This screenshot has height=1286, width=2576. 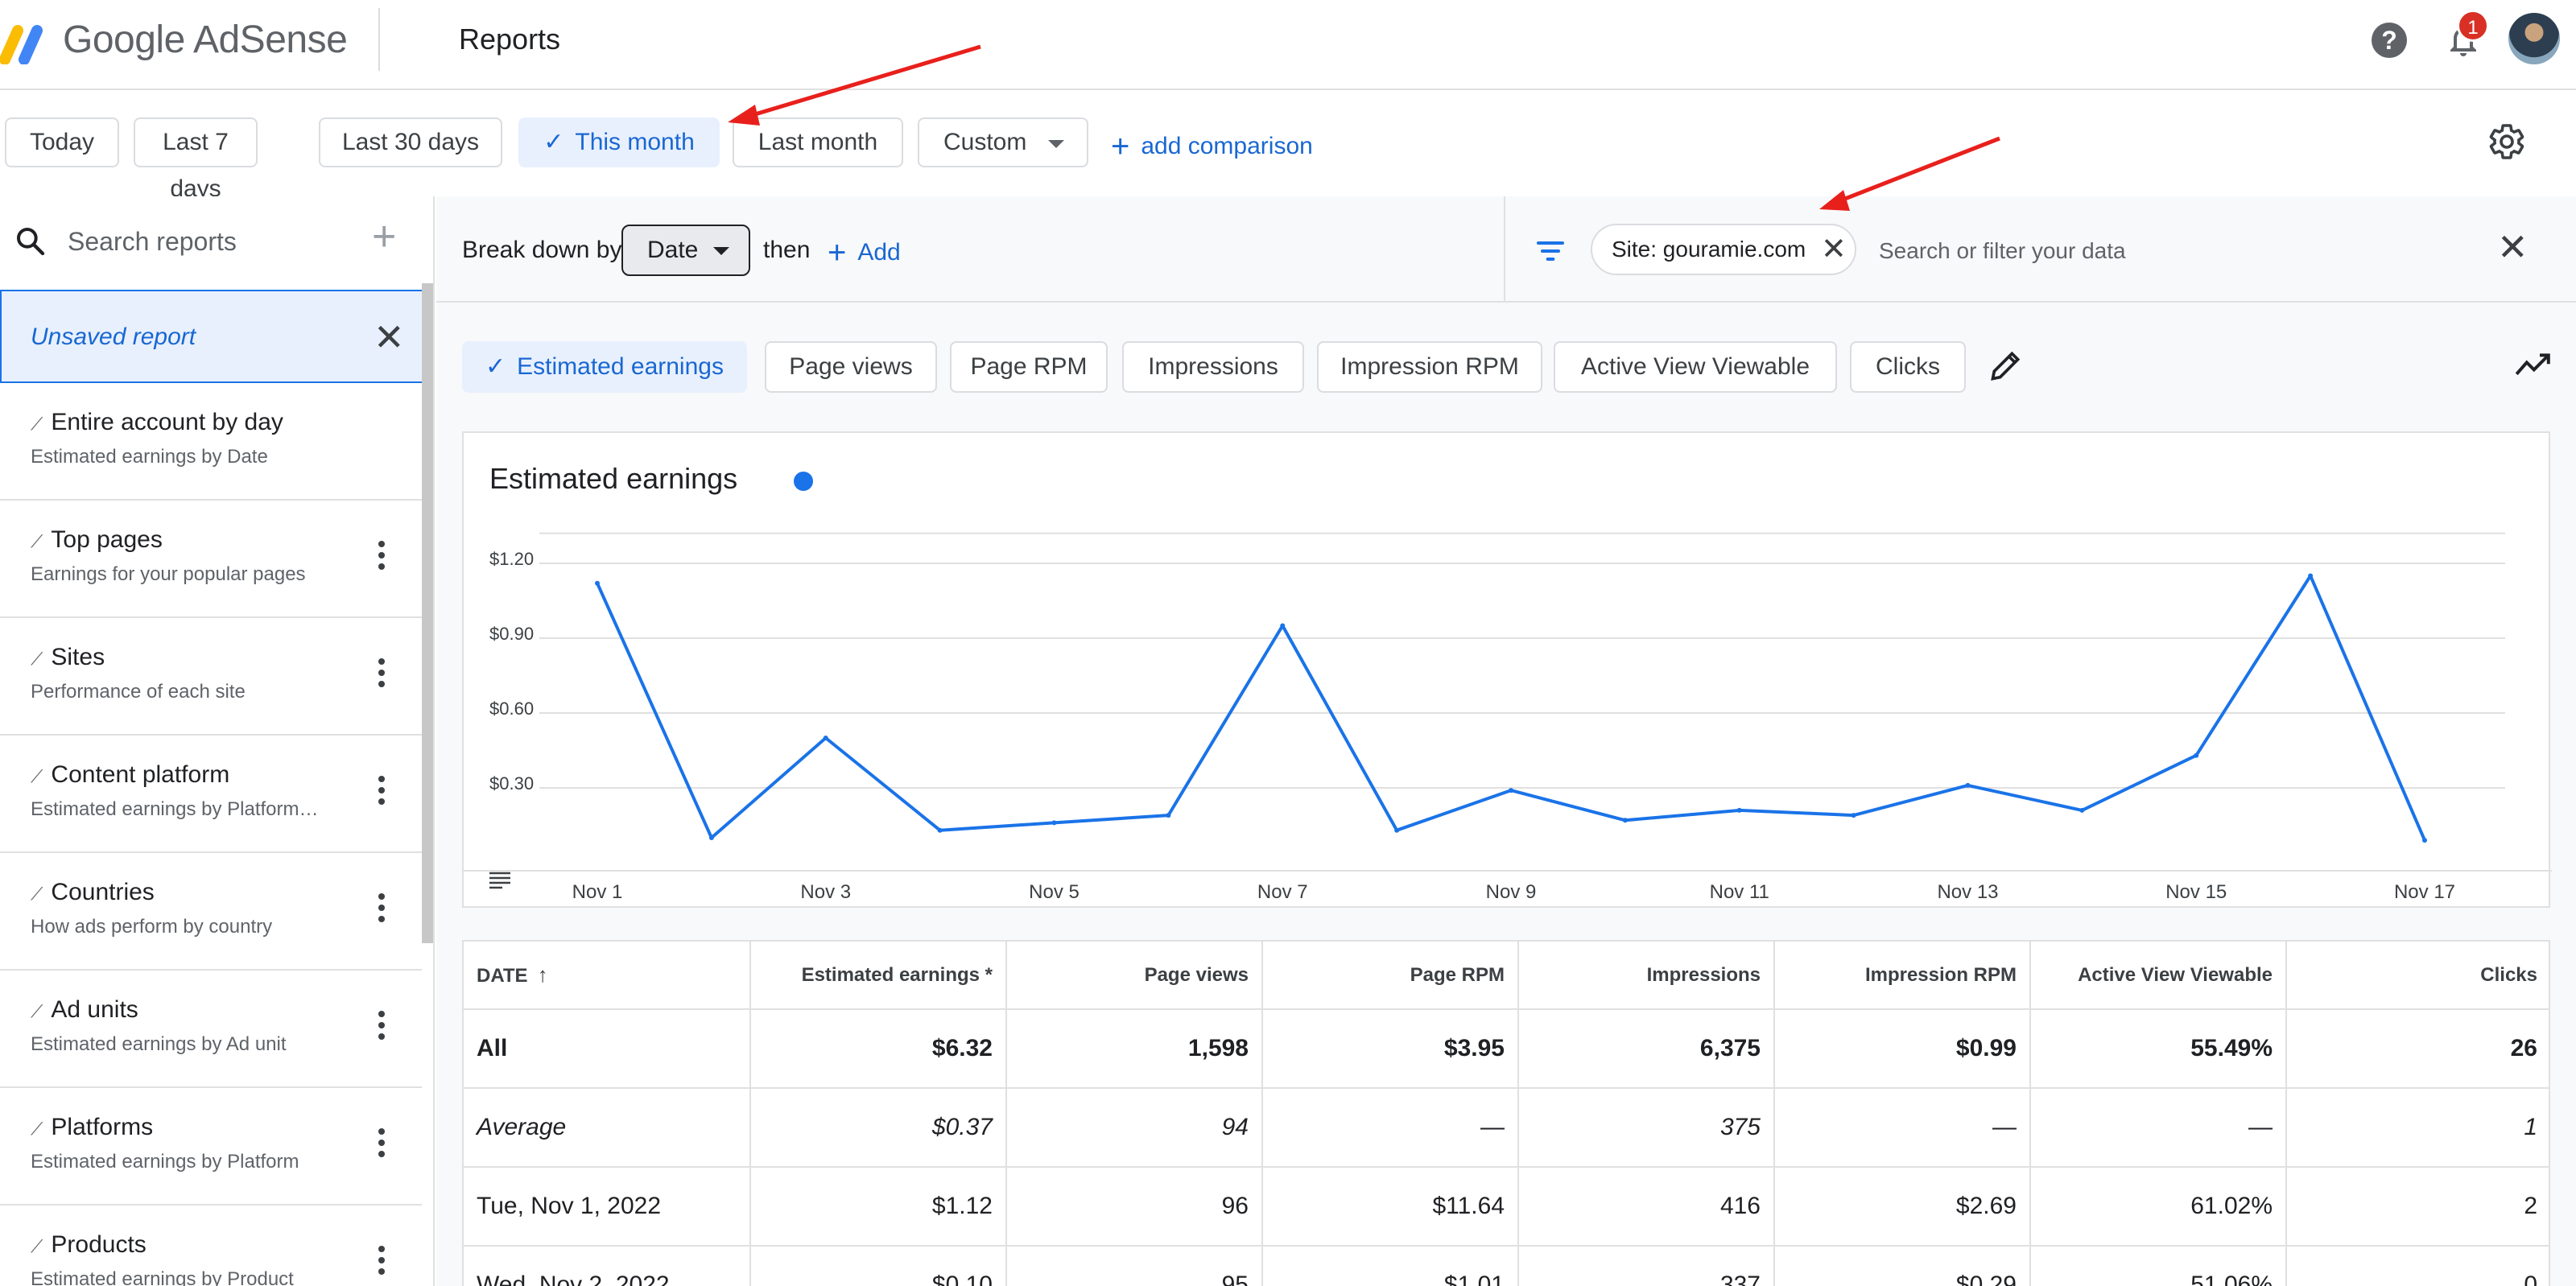 I want to click on sidebar-scrollbar, so click(x=427, y=613).